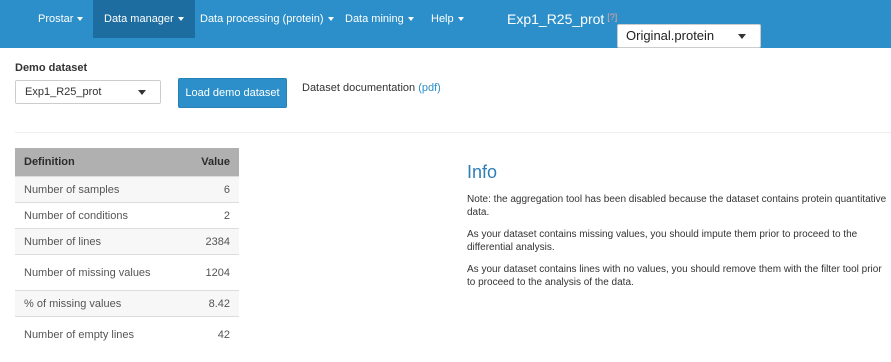 Image resolution: width=891 pixels, height=362 pixels. What do you see at coordinates (100, 272) in the screenshot?
I see `row-definition: Number of missing values` at bounding box center [100, 272].